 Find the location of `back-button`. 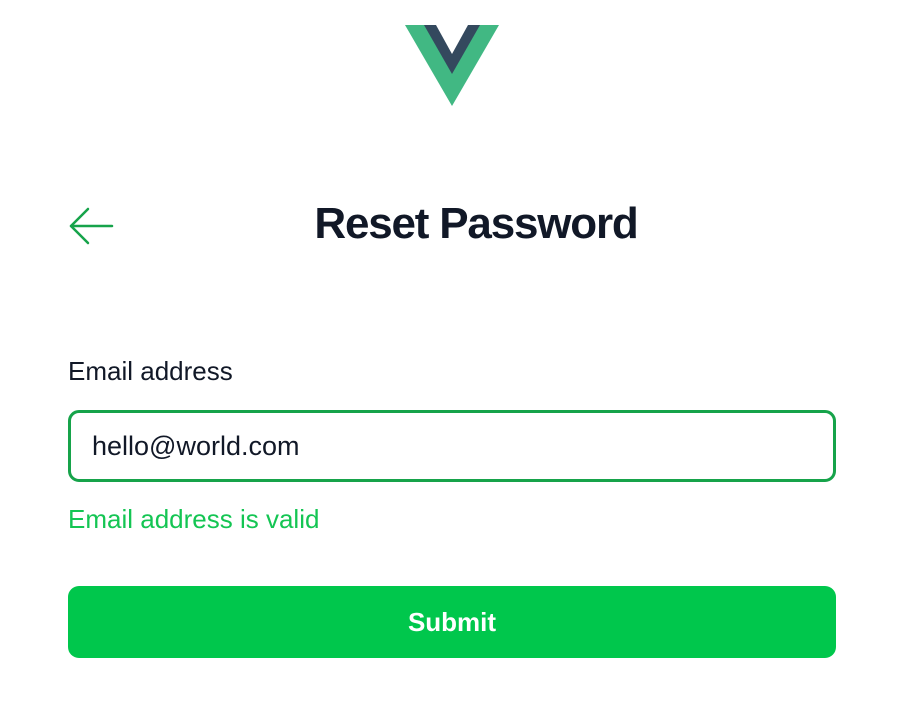

back-button is located at coordinates (91, 226).